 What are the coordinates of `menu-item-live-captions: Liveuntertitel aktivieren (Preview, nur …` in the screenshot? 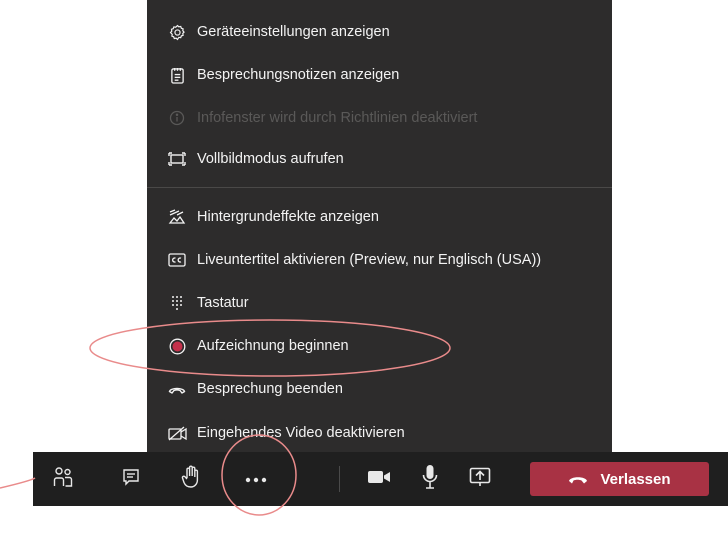 It's located at (379, 260).